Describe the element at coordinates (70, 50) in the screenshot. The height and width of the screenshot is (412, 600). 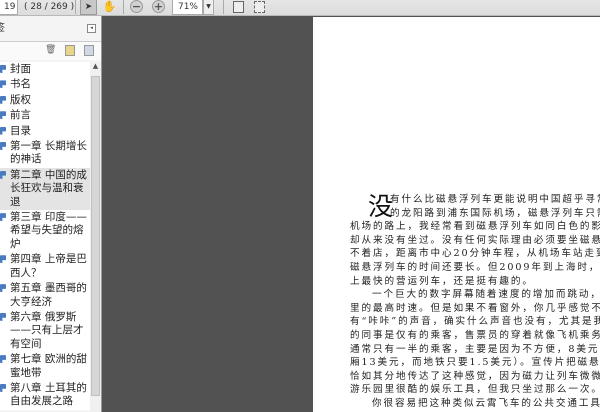
I see `new-bookmark-icon` at that location.